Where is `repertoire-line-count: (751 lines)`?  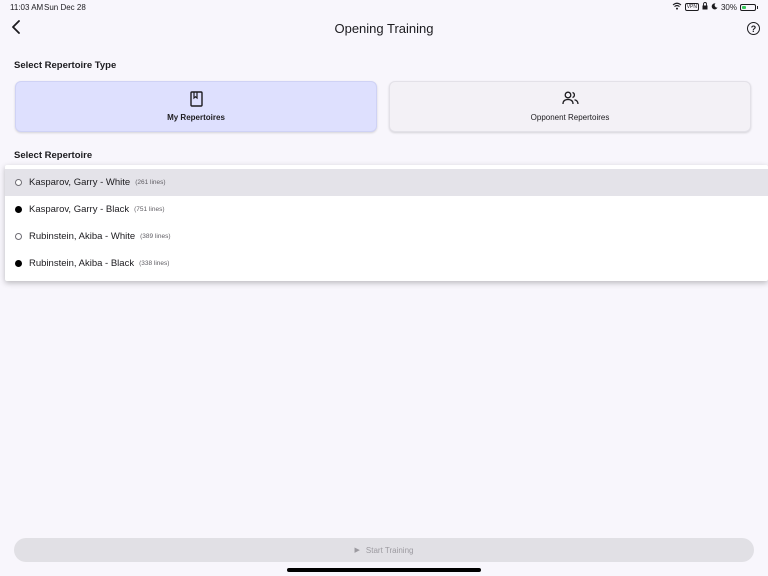 repertoire-line-count: (751 lines) is located at coordinates (149, 209).